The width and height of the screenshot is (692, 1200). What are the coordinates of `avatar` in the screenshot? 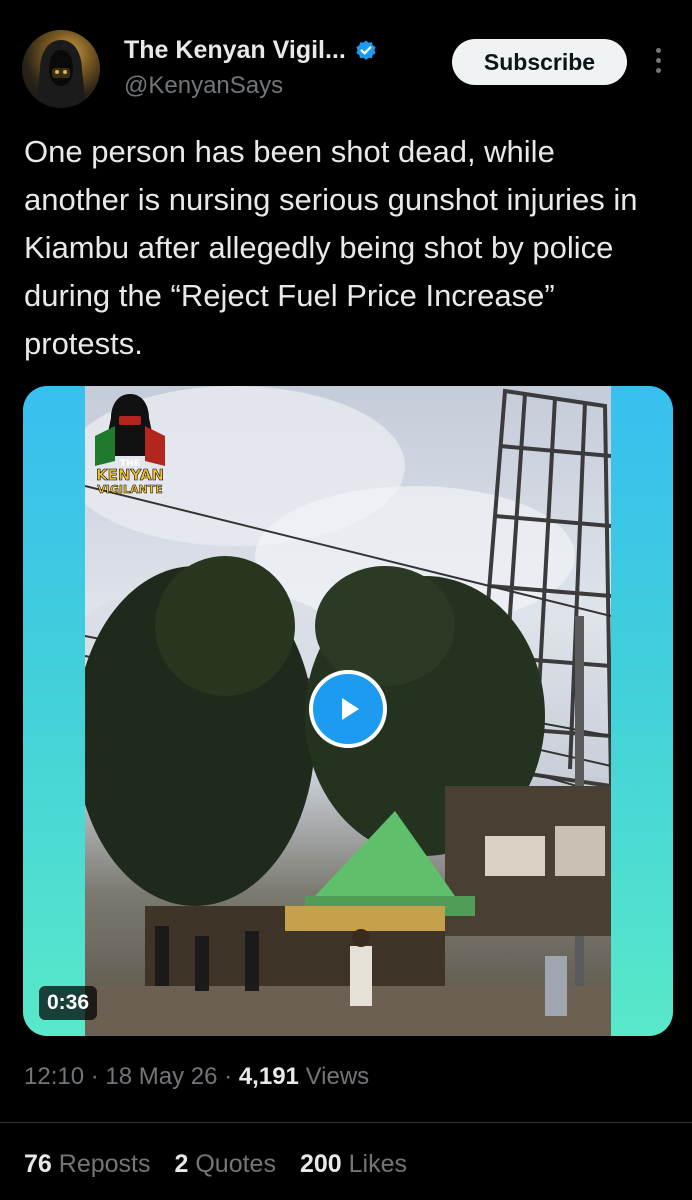 It's located at (61, 69).